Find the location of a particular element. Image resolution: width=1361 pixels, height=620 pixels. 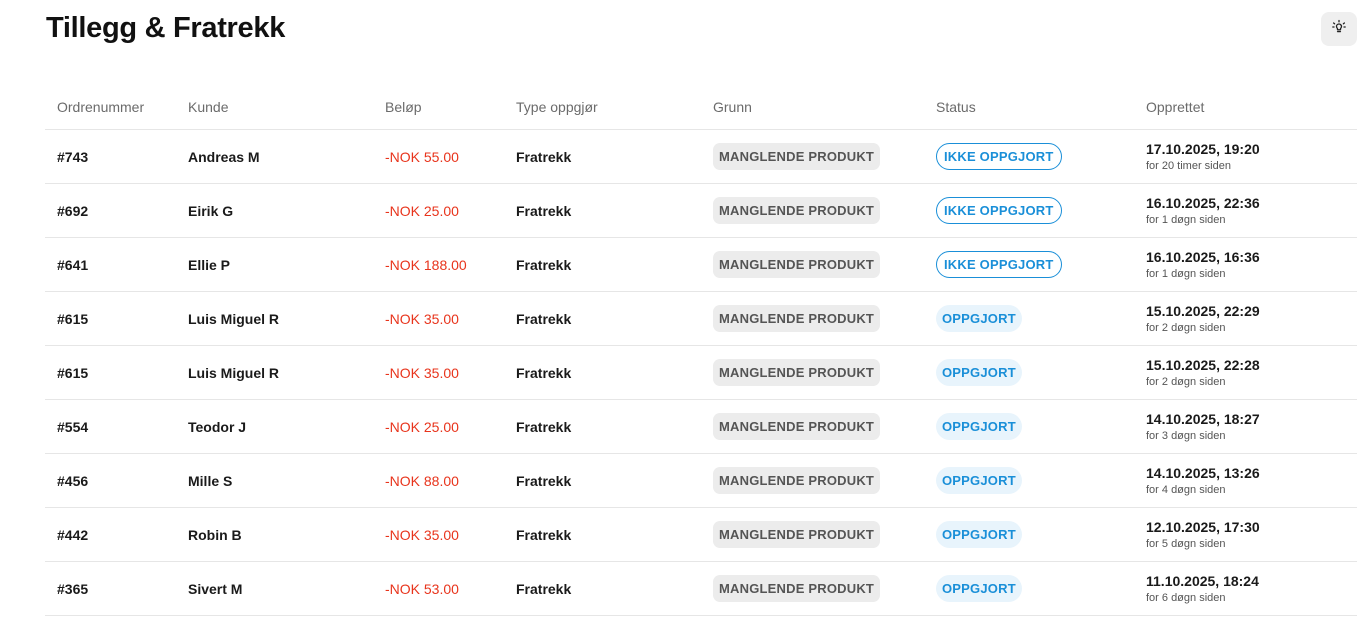

created-cell: 17.10.2025, 19:20 for 20 timer siden is located at coordinates (1203, 156).